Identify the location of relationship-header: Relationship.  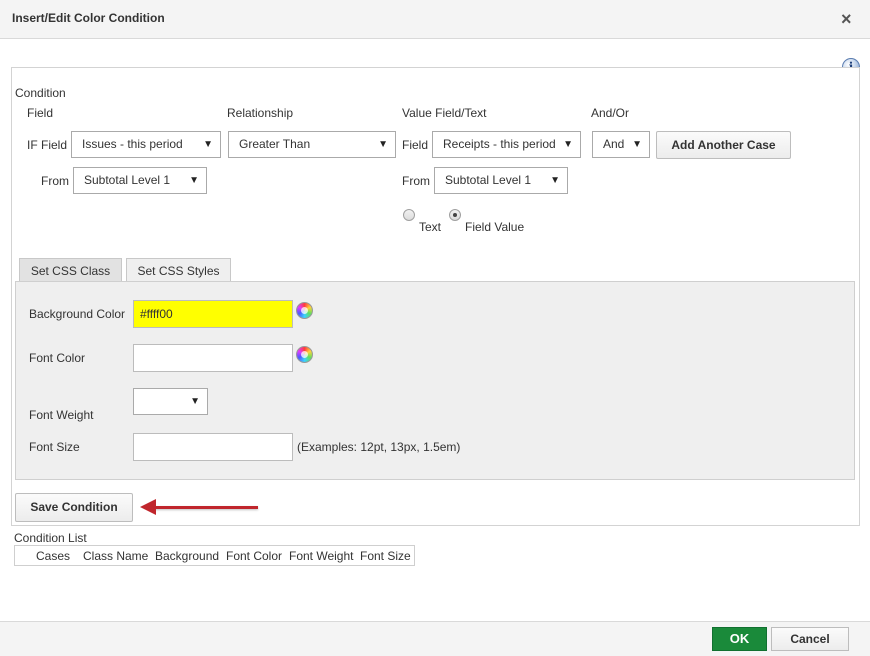
(260, 113).